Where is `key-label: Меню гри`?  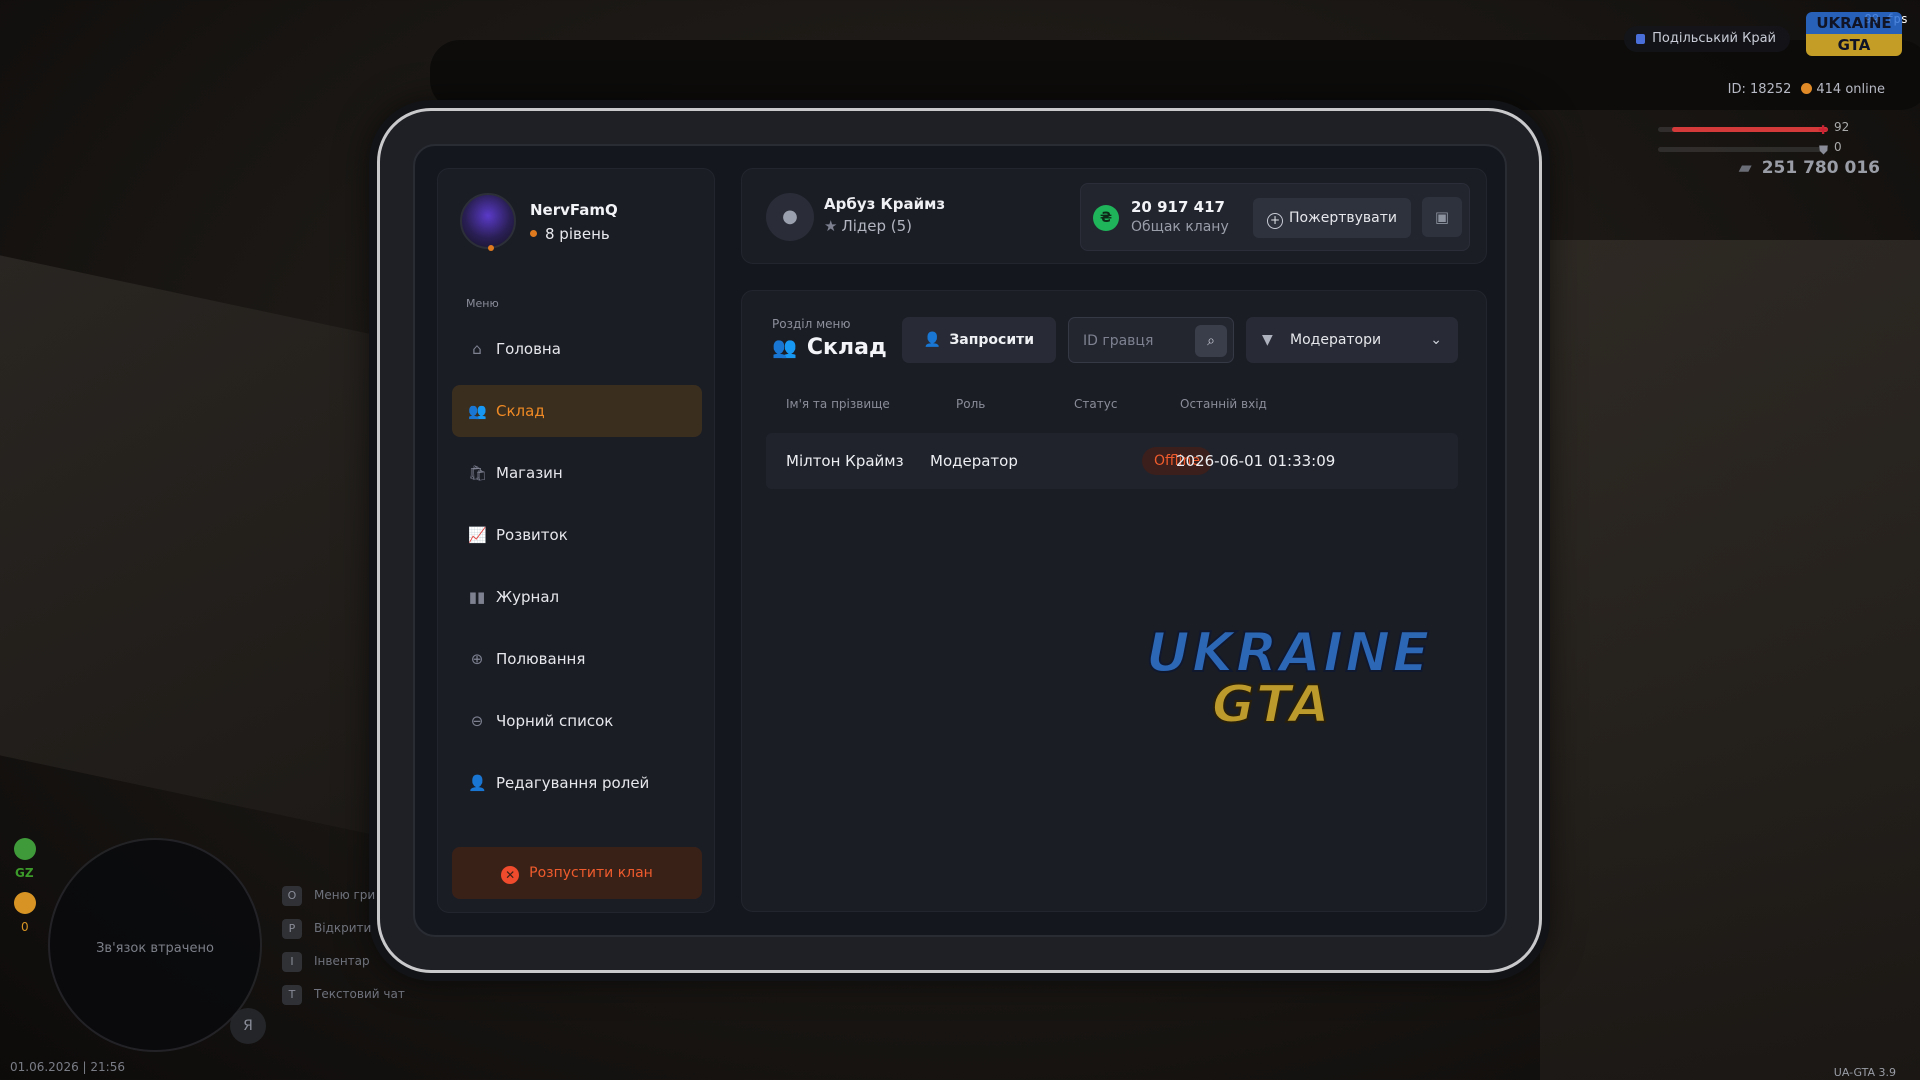 key-label: Меню гри is located at coordinates (345, 895).